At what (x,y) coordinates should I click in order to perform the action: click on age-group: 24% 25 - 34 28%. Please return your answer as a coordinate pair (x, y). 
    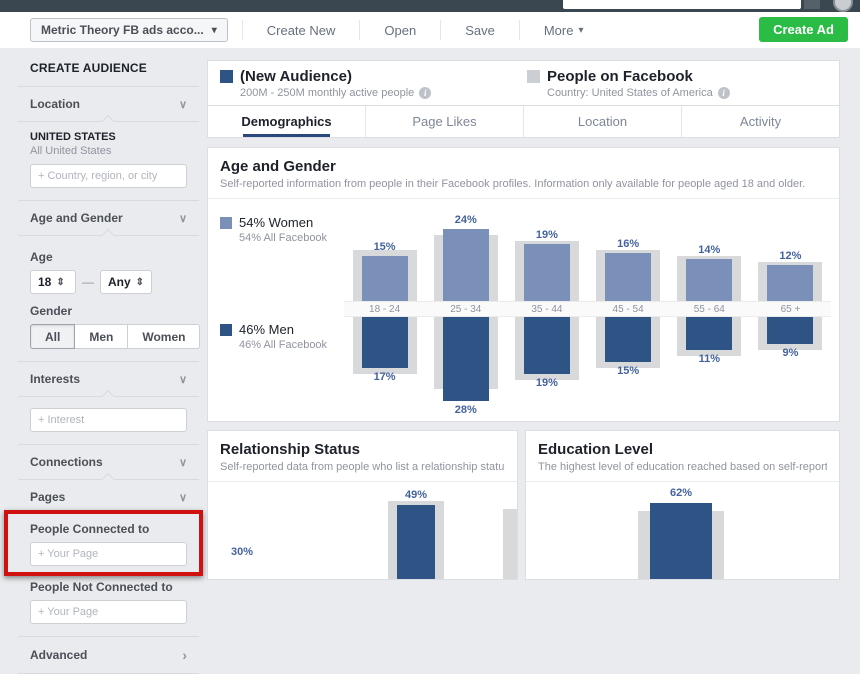
    Looking at the image, I should click on (466, 313).